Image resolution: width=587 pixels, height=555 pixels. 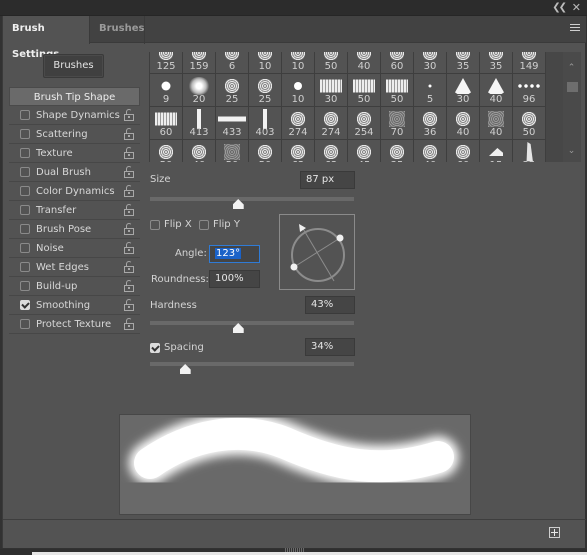 I want to click on chevron-up-icon: ⌃, so click(x=571, y=68).